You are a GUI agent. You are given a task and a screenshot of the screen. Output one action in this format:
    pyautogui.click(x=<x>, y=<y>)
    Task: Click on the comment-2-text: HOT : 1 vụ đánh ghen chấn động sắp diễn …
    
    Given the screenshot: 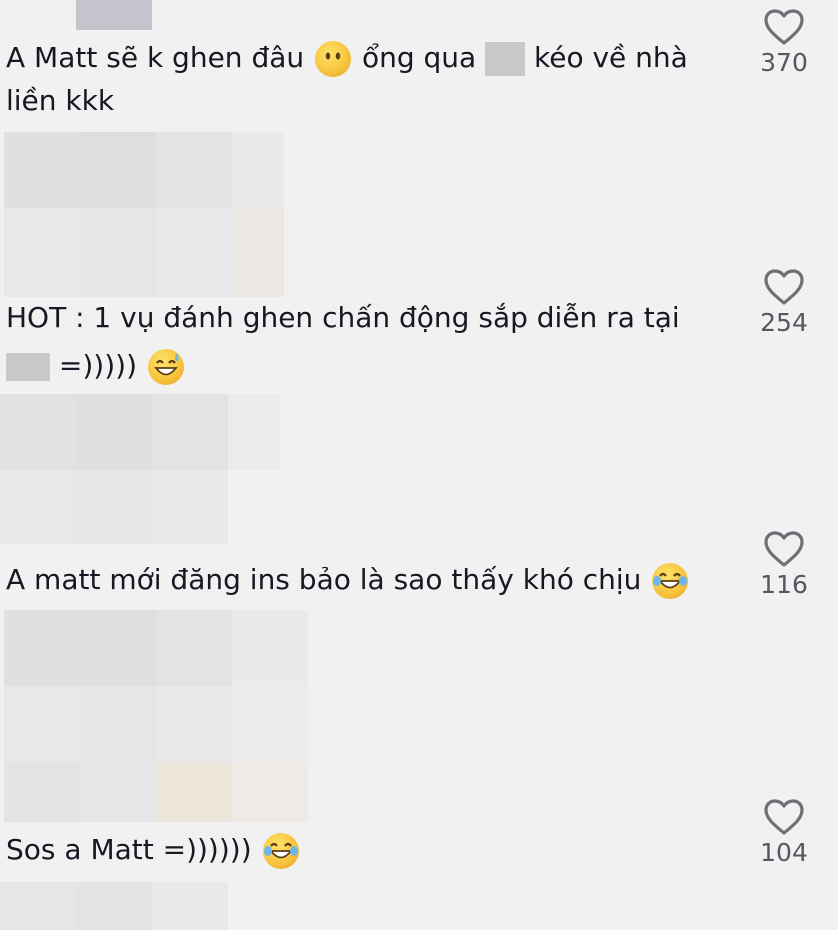 What is the action you would take?
    pyautogui.click(x=343, y=317)
    